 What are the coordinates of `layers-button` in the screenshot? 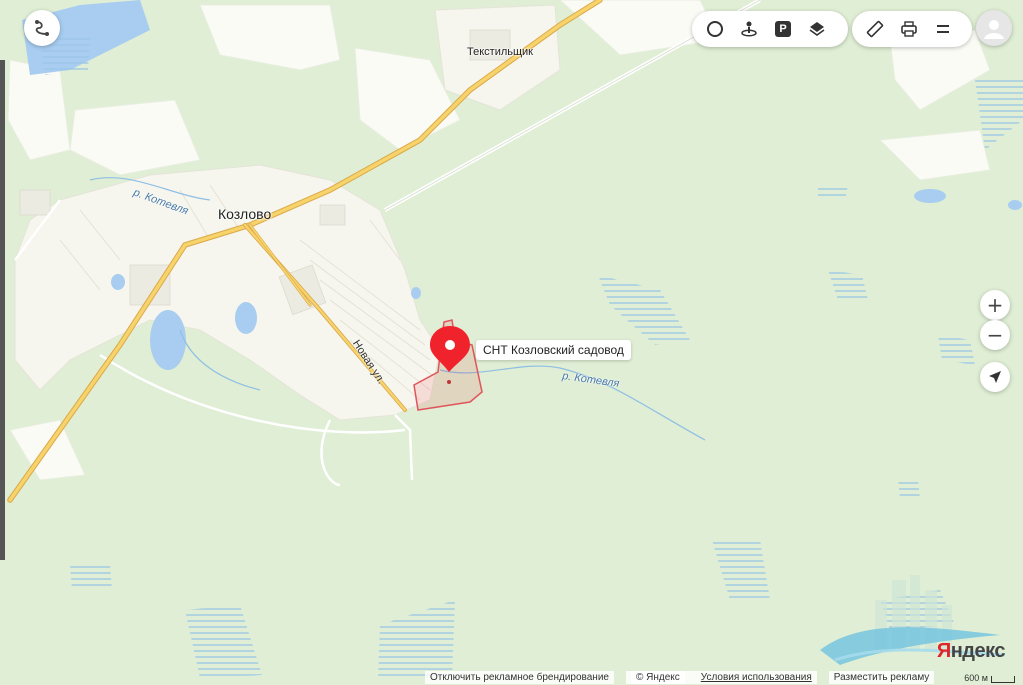 It's located at (817, 29).